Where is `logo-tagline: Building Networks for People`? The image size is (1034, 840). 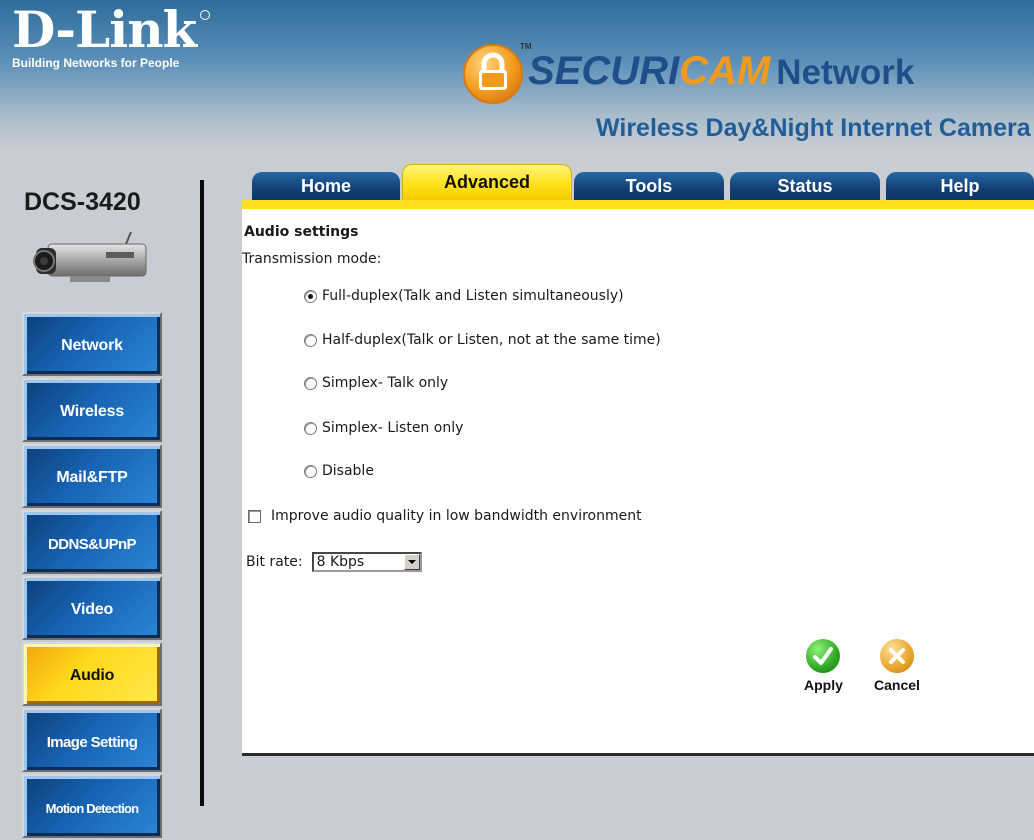 logo-tagline: Building Networks for People is located at coordinates (96, 63).